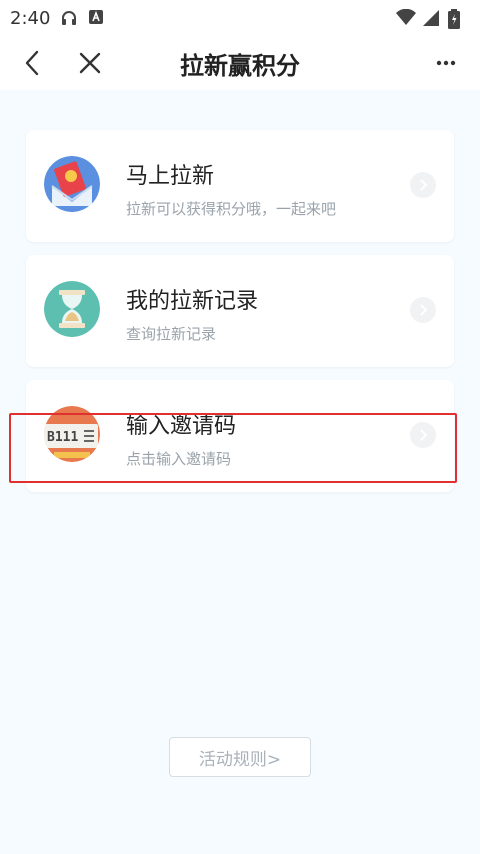 Image resolution: width=480 pixels, height=854 pixels. I want to click on wifi-icon, so click(406, 17).